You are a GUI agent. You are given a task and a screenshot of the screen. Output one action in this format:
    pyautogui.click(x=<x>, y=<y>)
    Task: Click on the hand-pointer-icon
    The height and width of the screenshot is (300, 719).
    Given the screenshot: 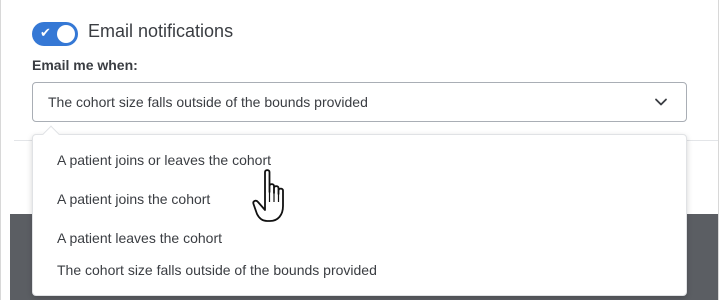 What is the action you would take?
    pyautogui.click(x=268, y=195)
    